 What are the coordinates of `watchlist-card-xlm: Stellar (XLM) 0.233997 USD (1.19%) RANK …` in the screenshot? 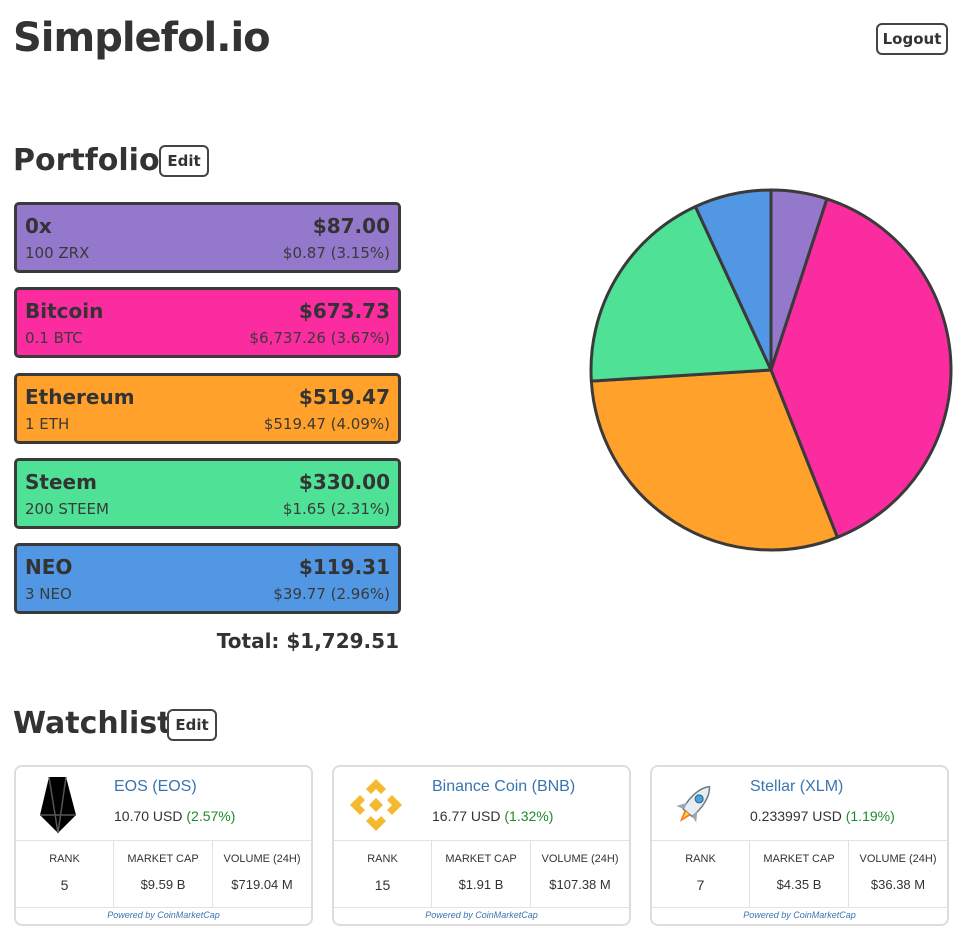 It's located at (799, 845).